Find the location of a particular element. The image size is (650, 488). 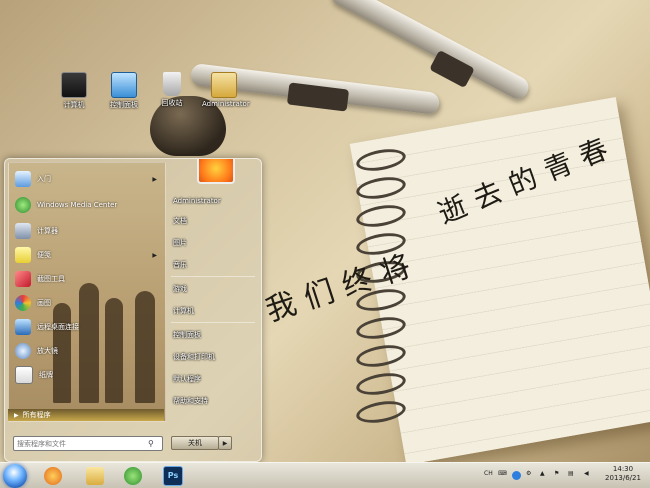

taskbar-media-player is located at coordinates (53, 475).